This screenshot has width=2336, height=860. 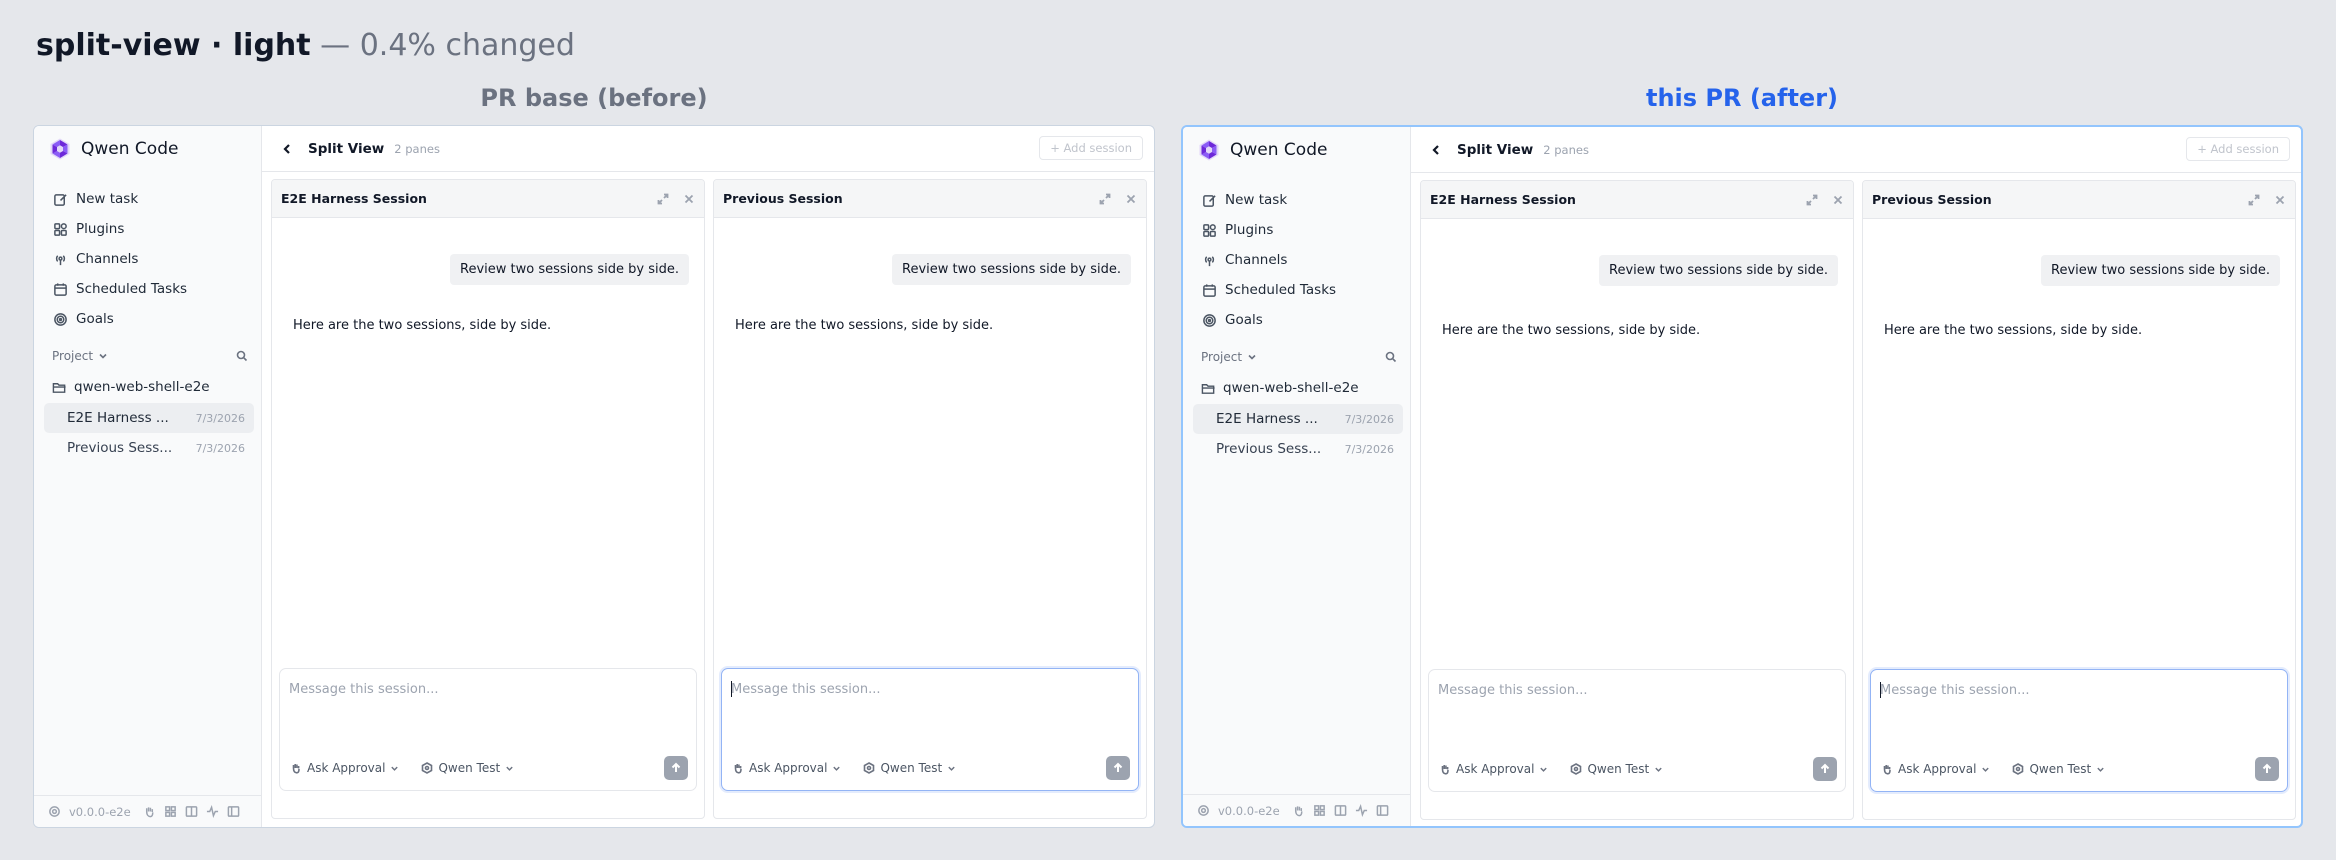 I want to click on nav-label: Goals, so click(x=95, y=319).